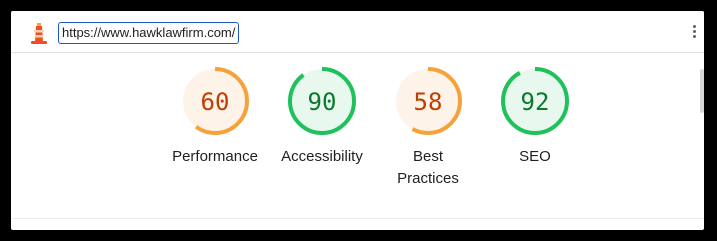  I want to click on gauge-best-practices: 58 Best Practices, so click(428, 128).